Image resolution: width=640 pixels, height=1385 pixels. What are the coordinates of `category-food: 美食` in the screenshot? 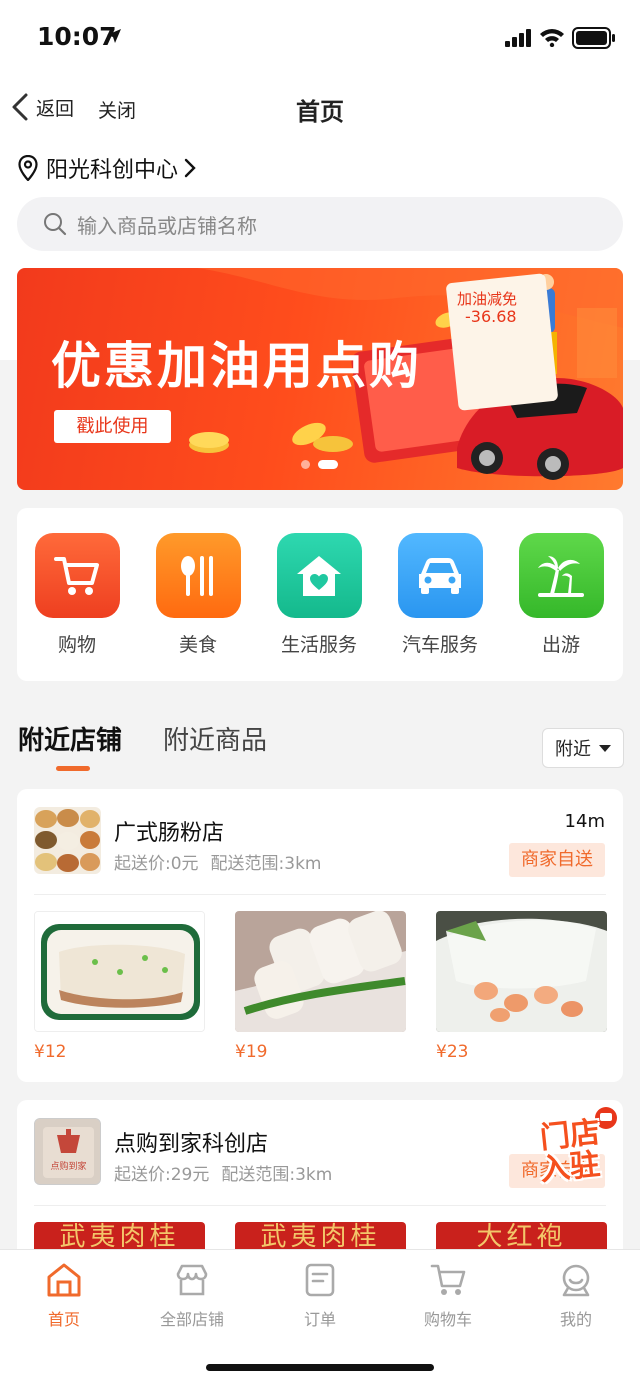 It's located at (198, 595).